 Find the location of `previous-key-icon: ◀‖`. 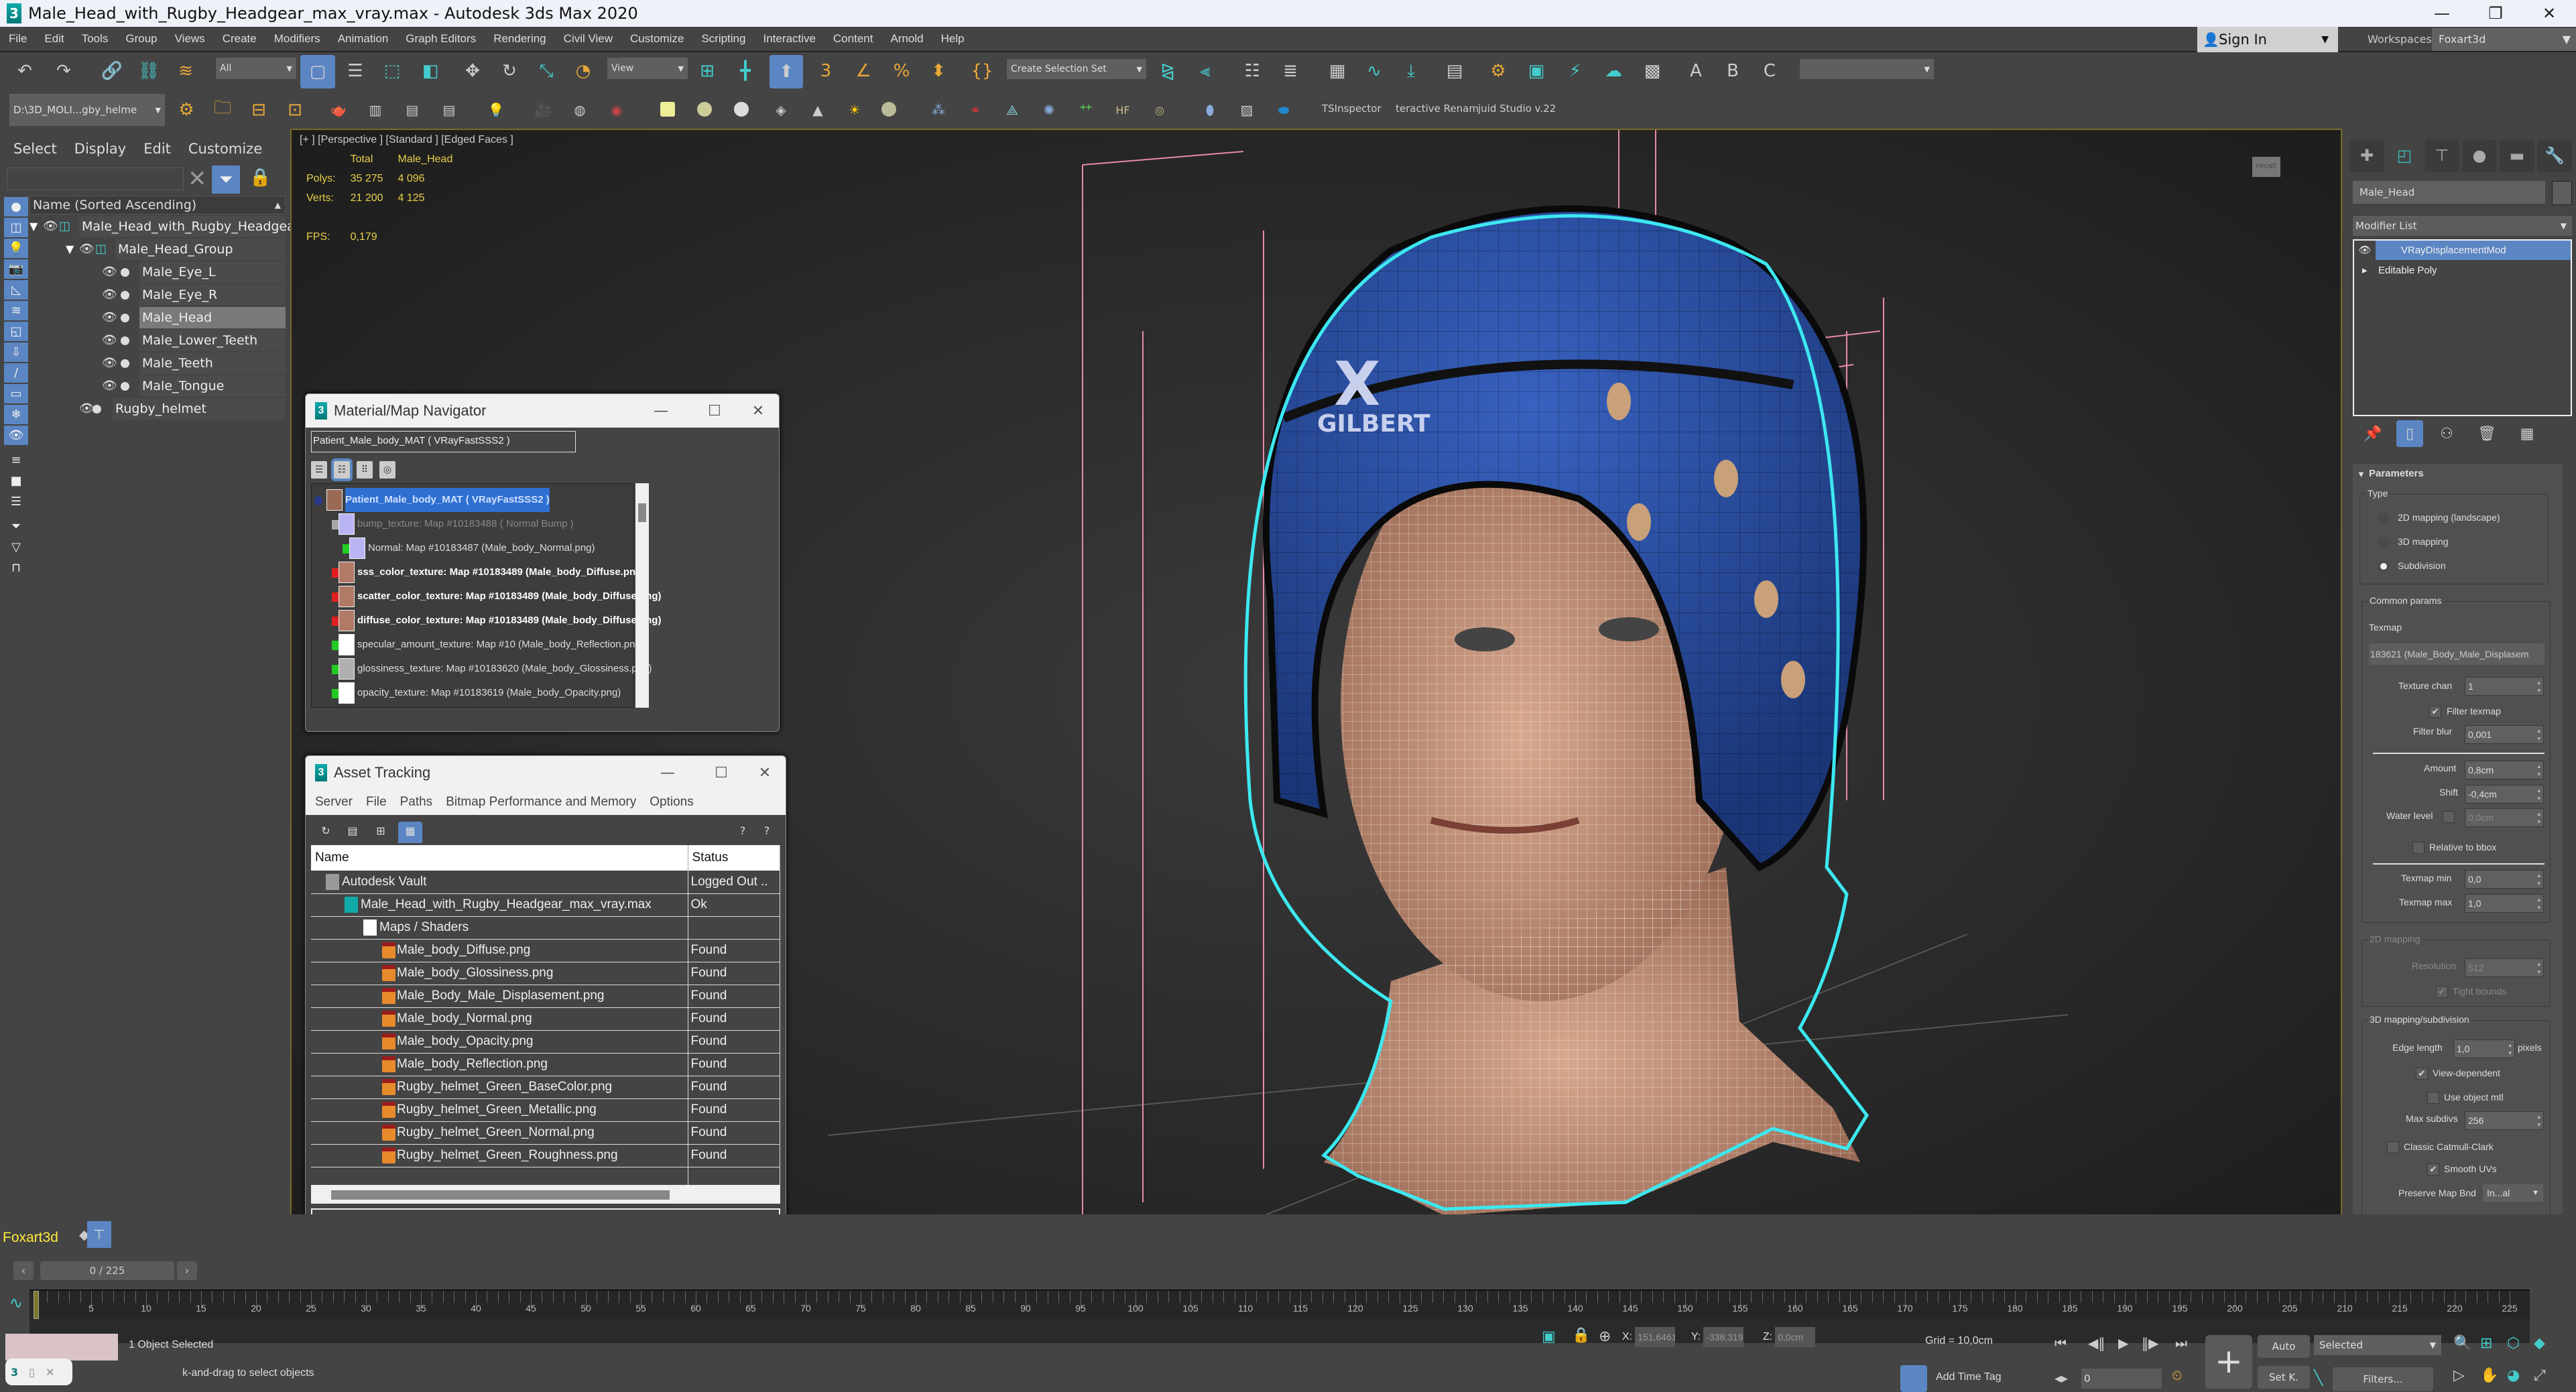

previous-key-icon: ◀‖ is located at coordinates (2096, 1343).